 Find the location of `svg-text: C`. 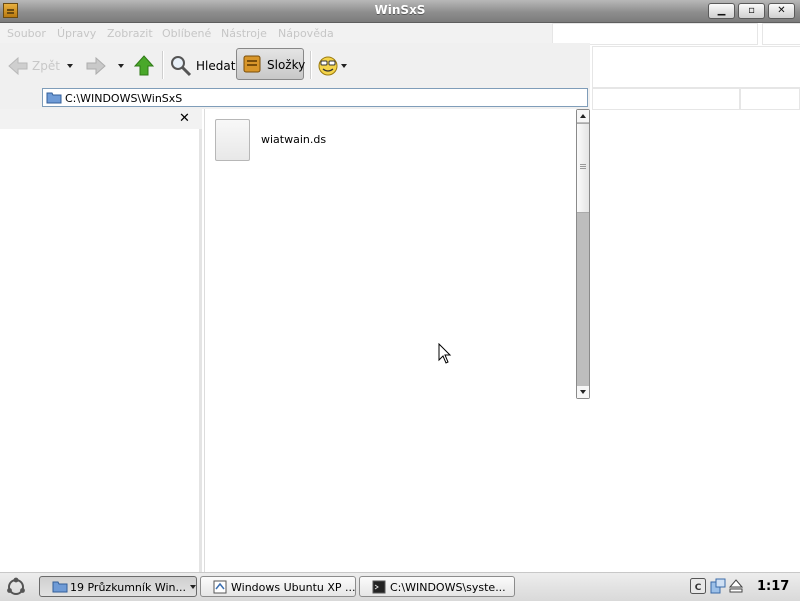

svg-text: C is located at coordinates (698, 588).